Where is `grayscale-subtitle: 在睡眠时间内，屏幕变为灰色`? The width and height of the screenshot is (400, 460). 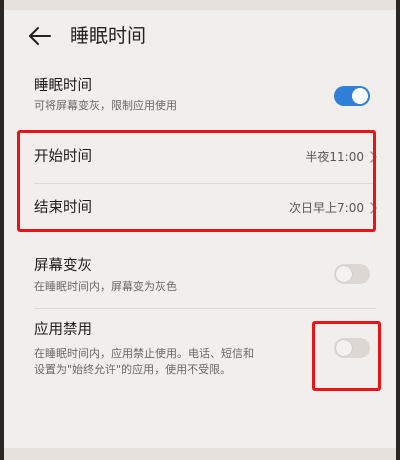
grayscale-subtitle: 在睡眠时间内，屏幕变为灰色 is located at coordinates (105, 286).